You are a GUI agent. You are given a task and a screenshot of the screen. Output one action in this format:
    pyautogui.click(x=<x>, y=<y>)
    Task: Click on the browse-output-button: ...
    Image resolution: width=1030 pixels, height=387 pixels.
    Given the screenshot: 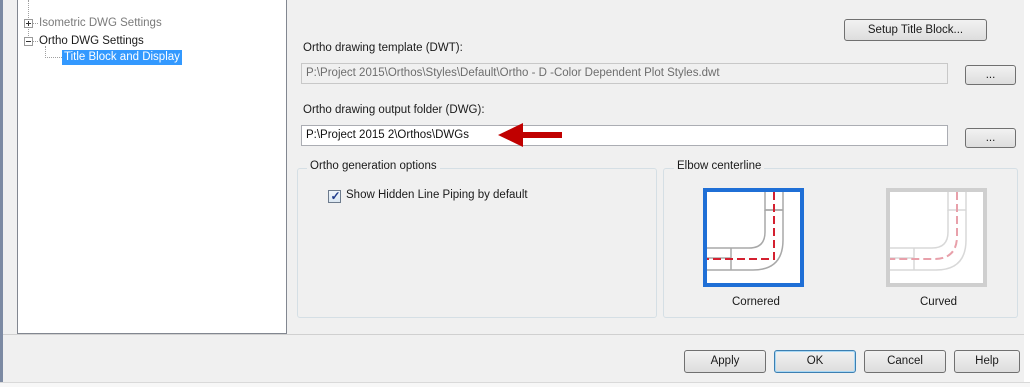 What is the action you would take?
    pyautogui.click(x=990, y=138)
    